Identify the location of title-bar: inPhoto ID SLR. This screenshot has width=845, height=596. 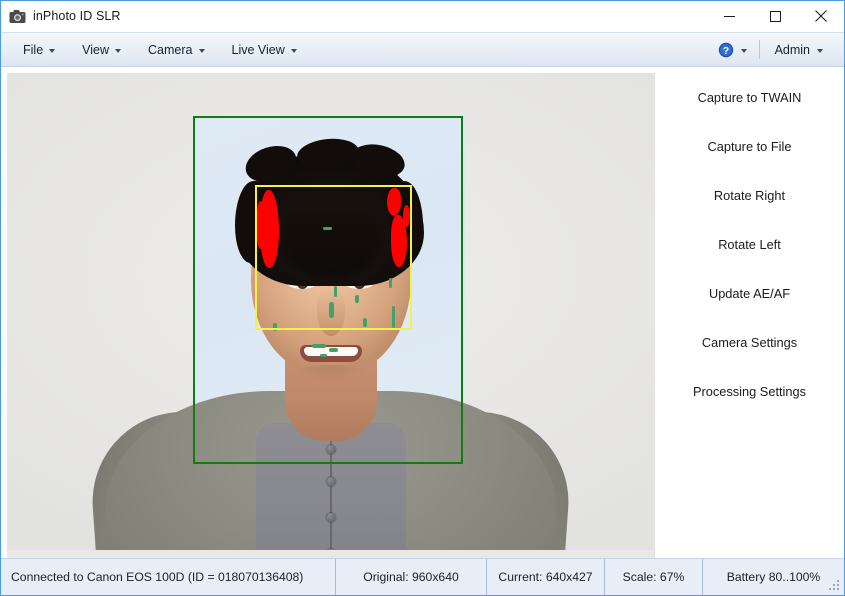
(422, 16).